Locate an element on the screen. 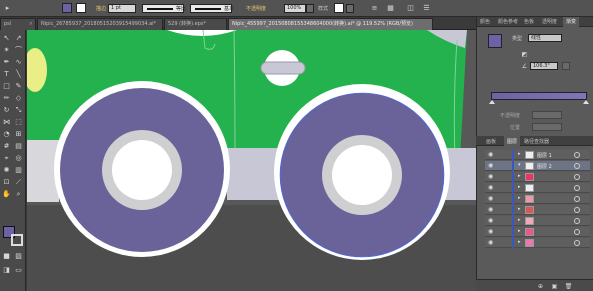 This screenshot has width=593, height=291. menu-icon: ☰ is located at coordinates (426, 8).